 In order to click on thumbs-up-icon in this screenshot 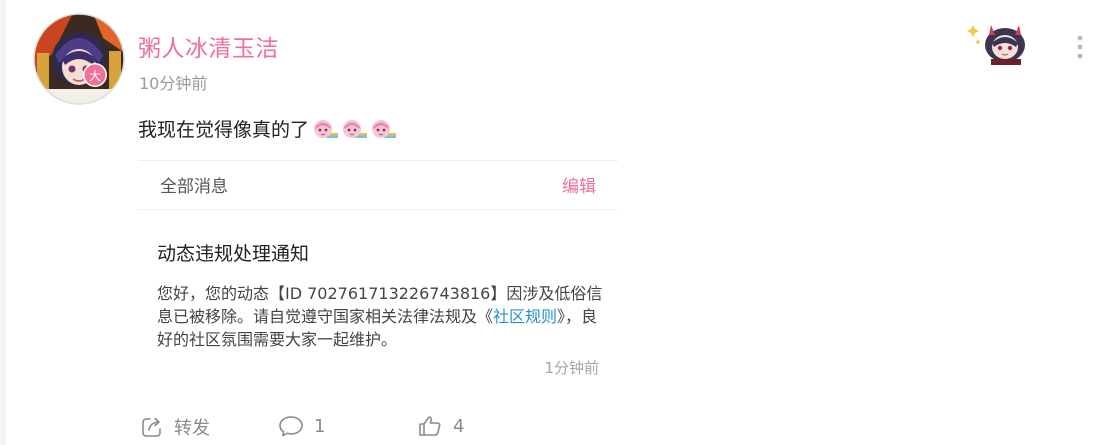, I will do `click(430, 426)`.